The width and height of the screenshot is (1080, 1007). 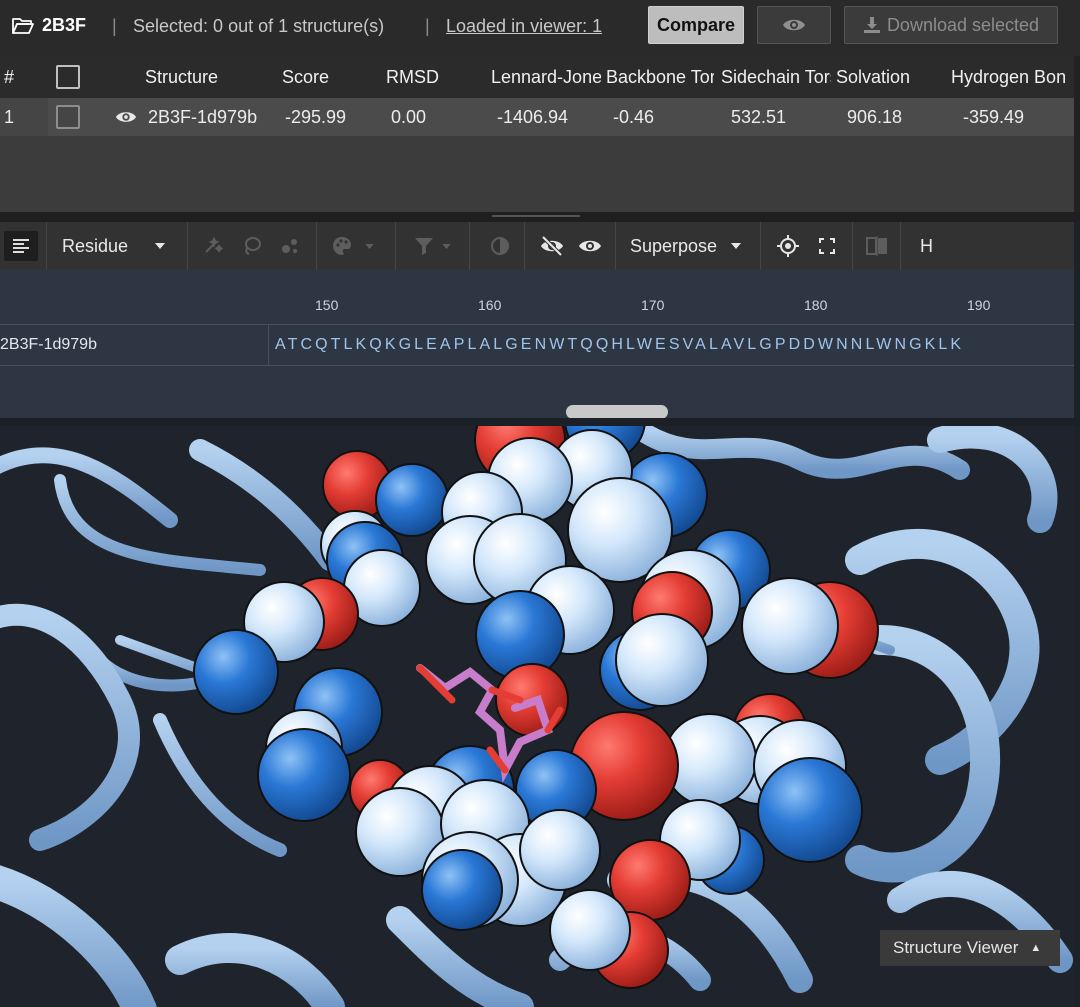 What do you see at coordinates (994, 117) in the screenshot?
I see `hydrogen-bond-value: -359.49` at bounding box center [994, 117].